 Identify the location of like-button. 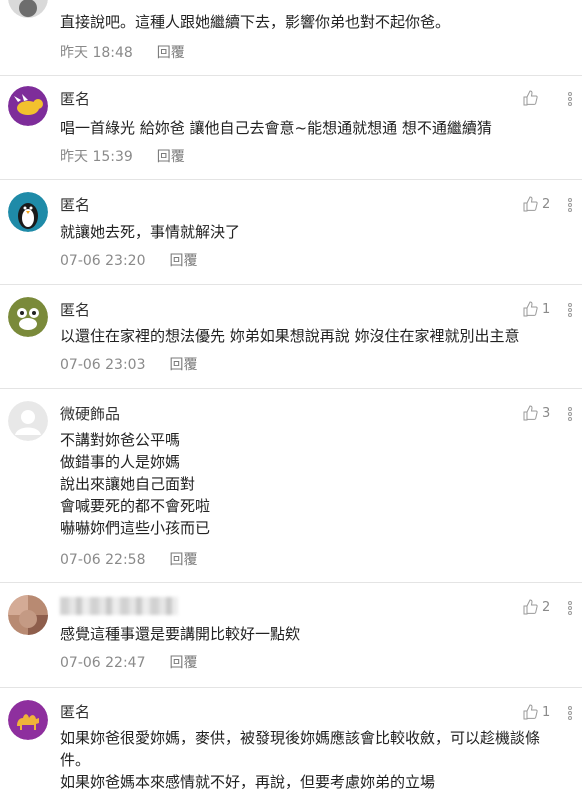
(532, 98).